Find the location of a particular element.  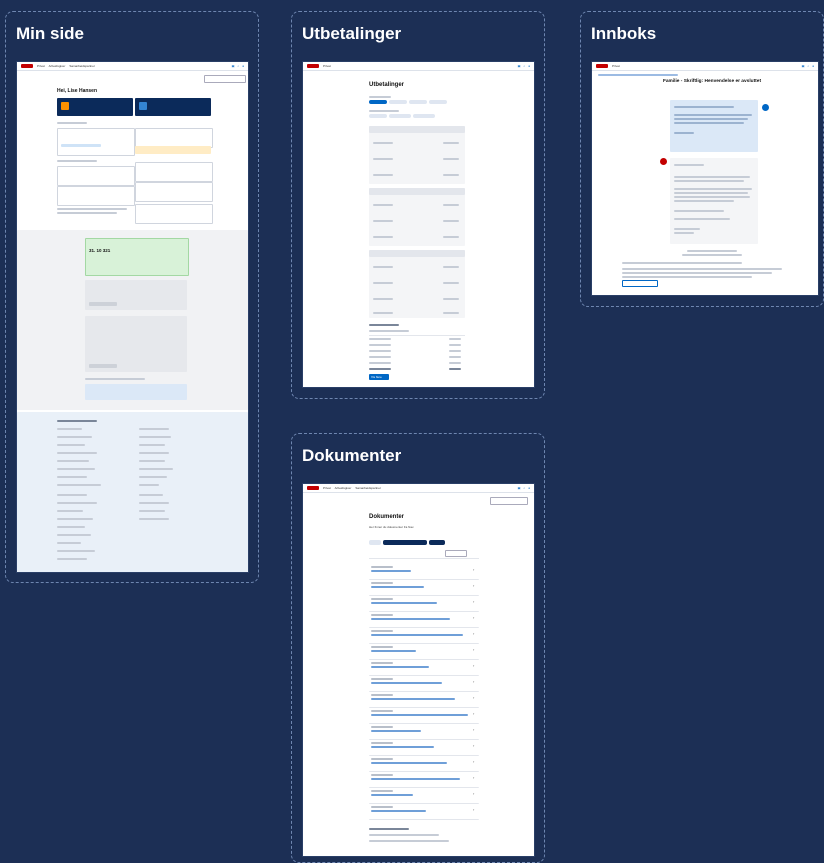

sort-select is located at coordinates (456, 553).